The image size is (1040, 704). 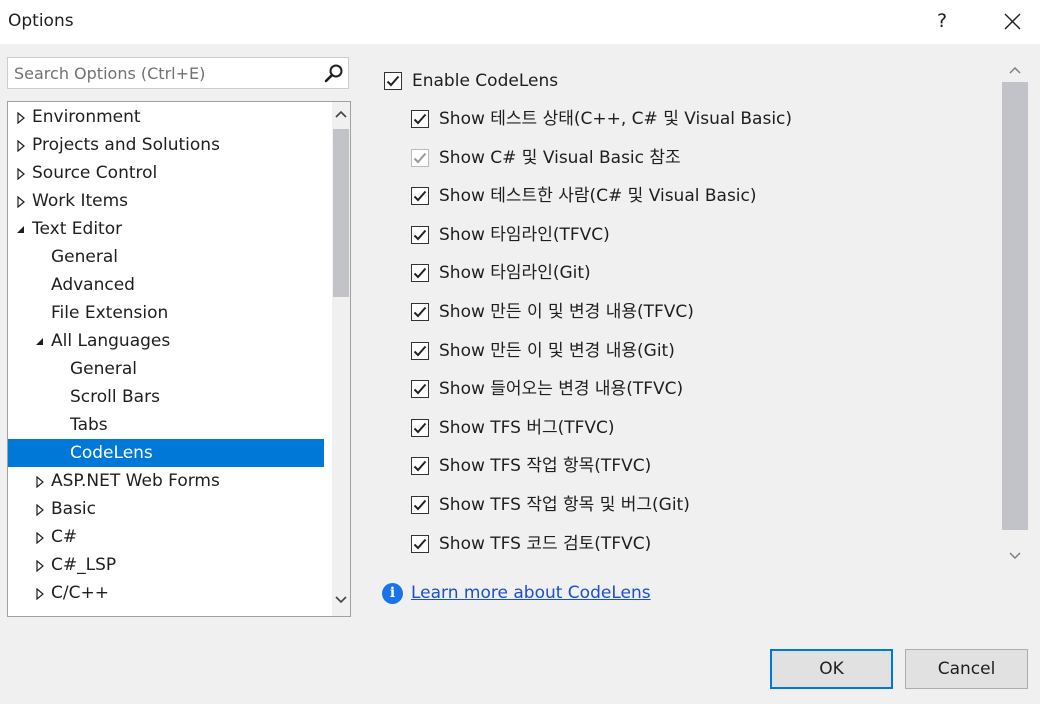 I want to click on tree-item-label: Basic, so click(x=74, y=509).